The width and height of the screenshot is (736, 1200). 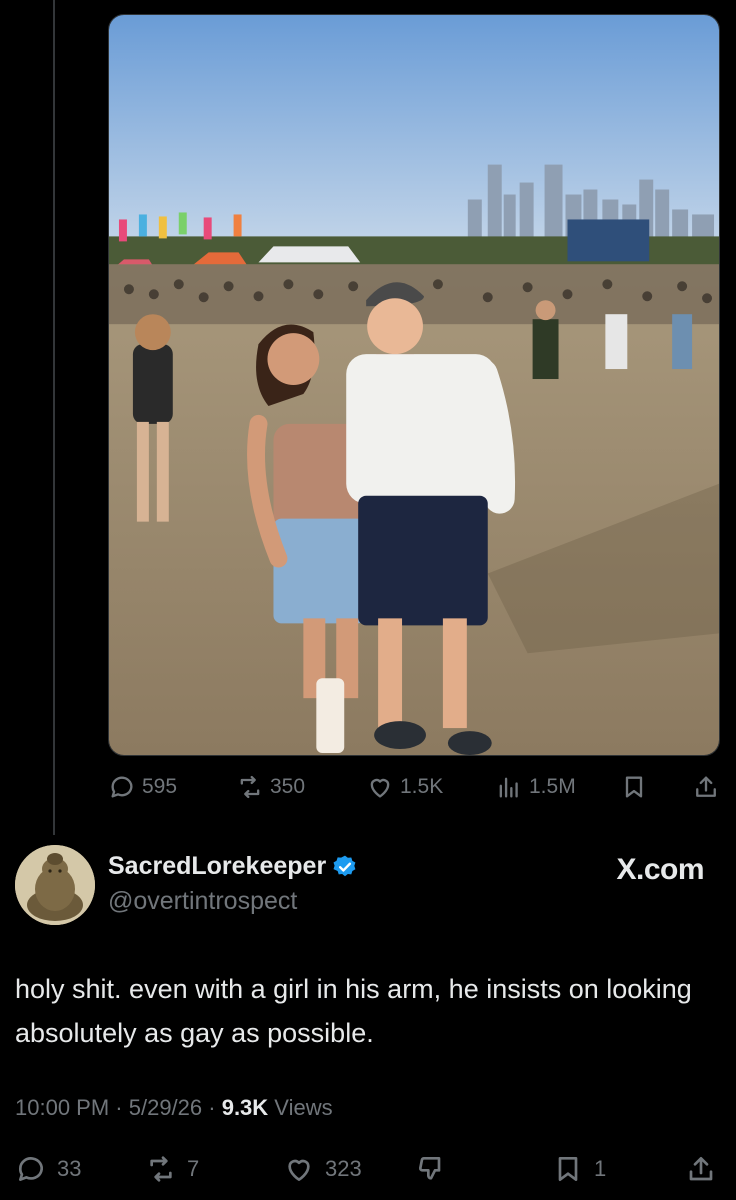 I want to click on share-button, so click(x=701, y=1169).